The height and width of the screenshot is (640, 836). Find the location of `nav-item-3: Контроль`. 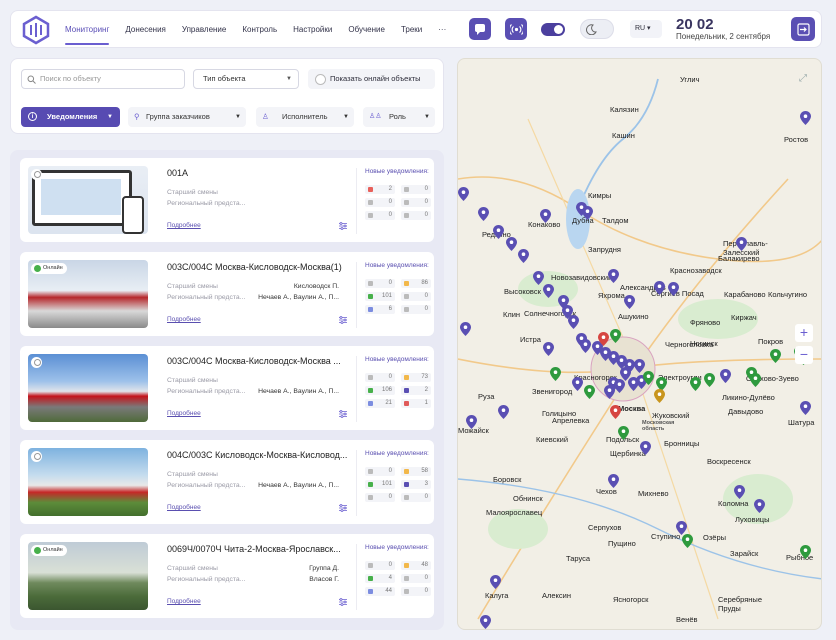

nav-item-3: Контроль is located at coordinates (259, 30).